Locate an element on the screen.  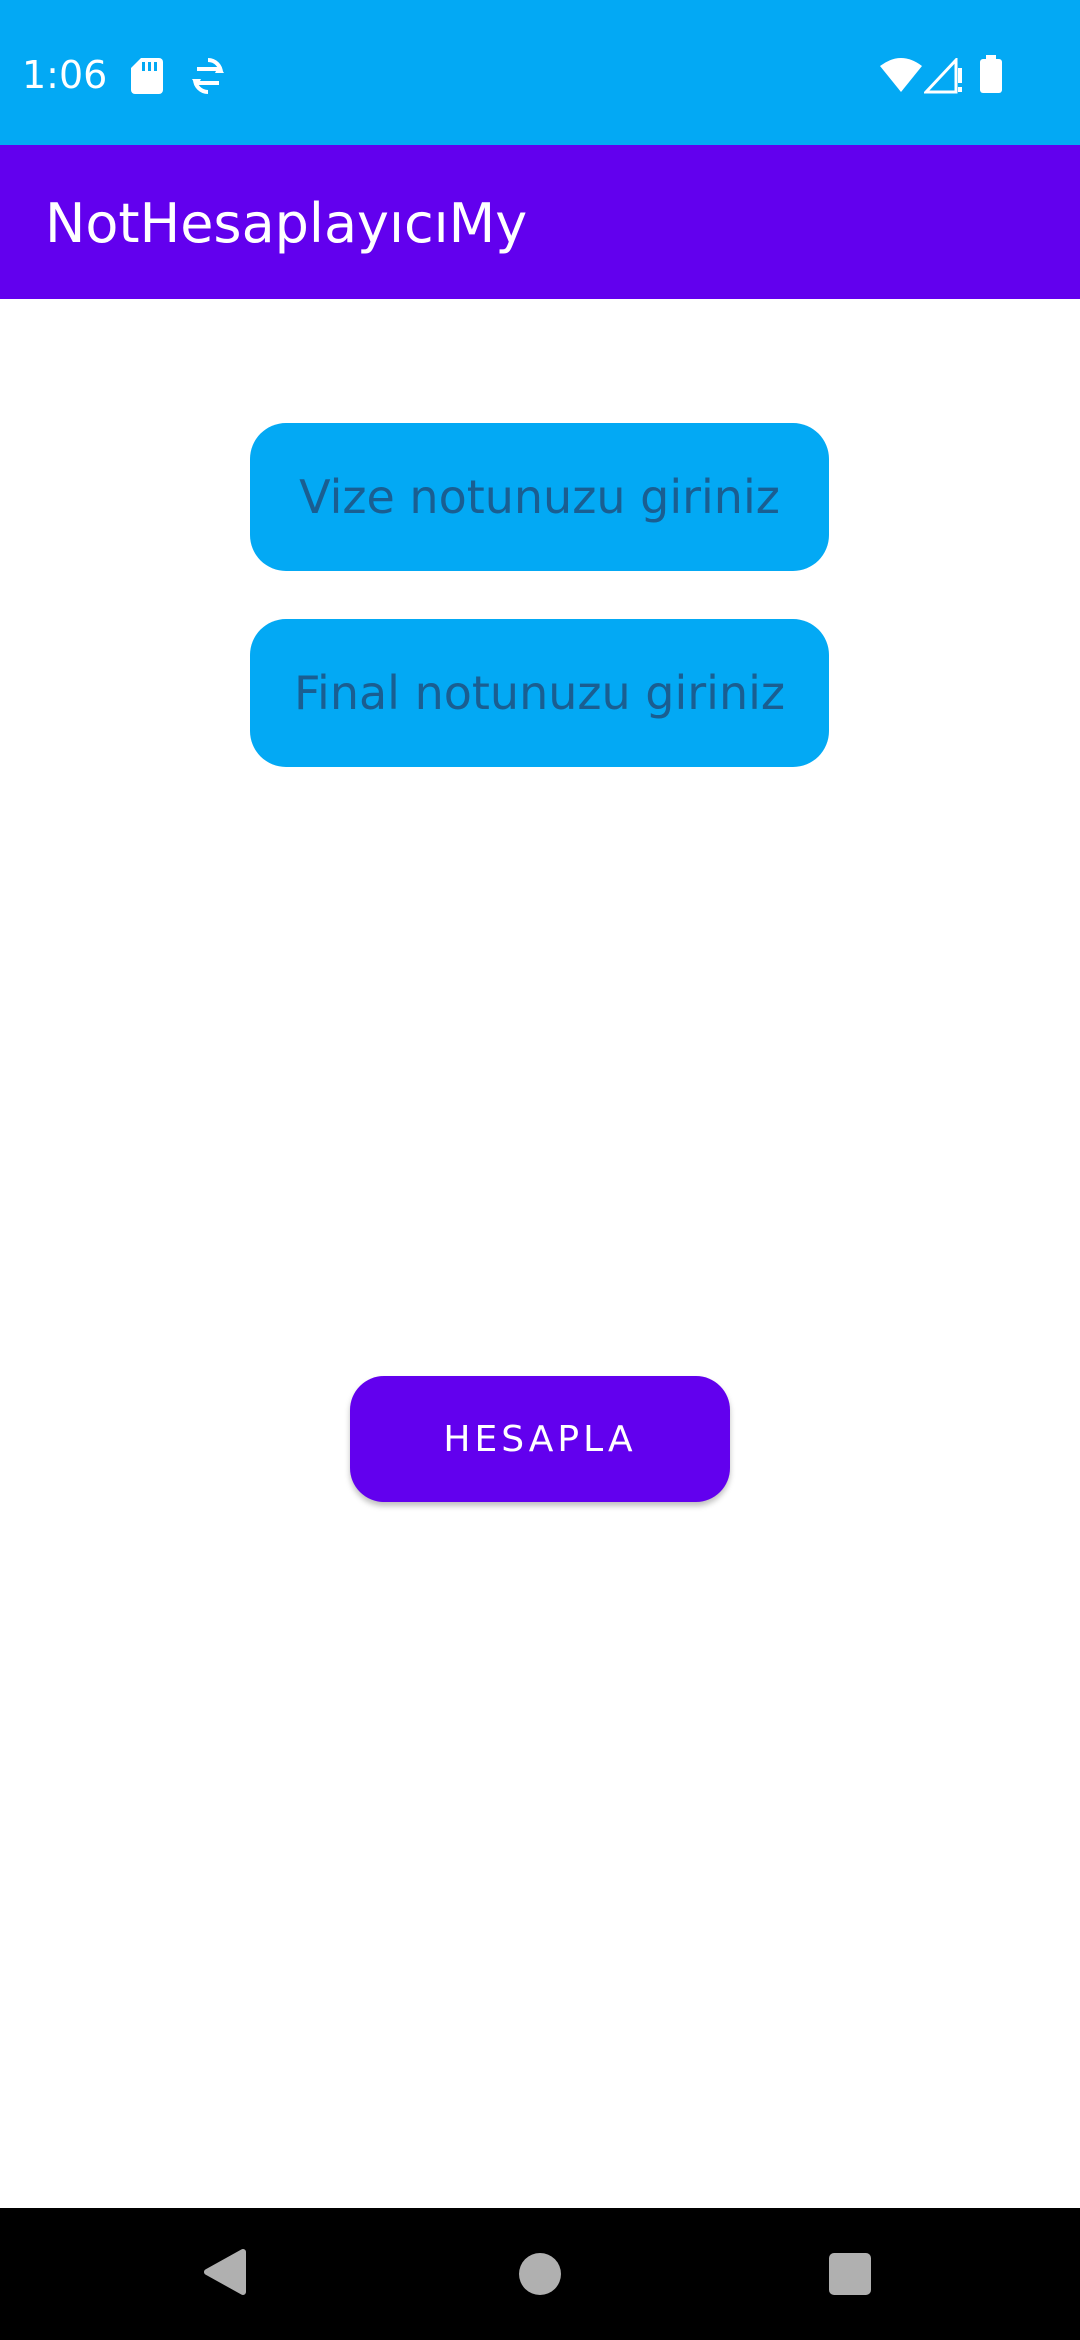
final-grade-input is located at coordinates (539, 693).